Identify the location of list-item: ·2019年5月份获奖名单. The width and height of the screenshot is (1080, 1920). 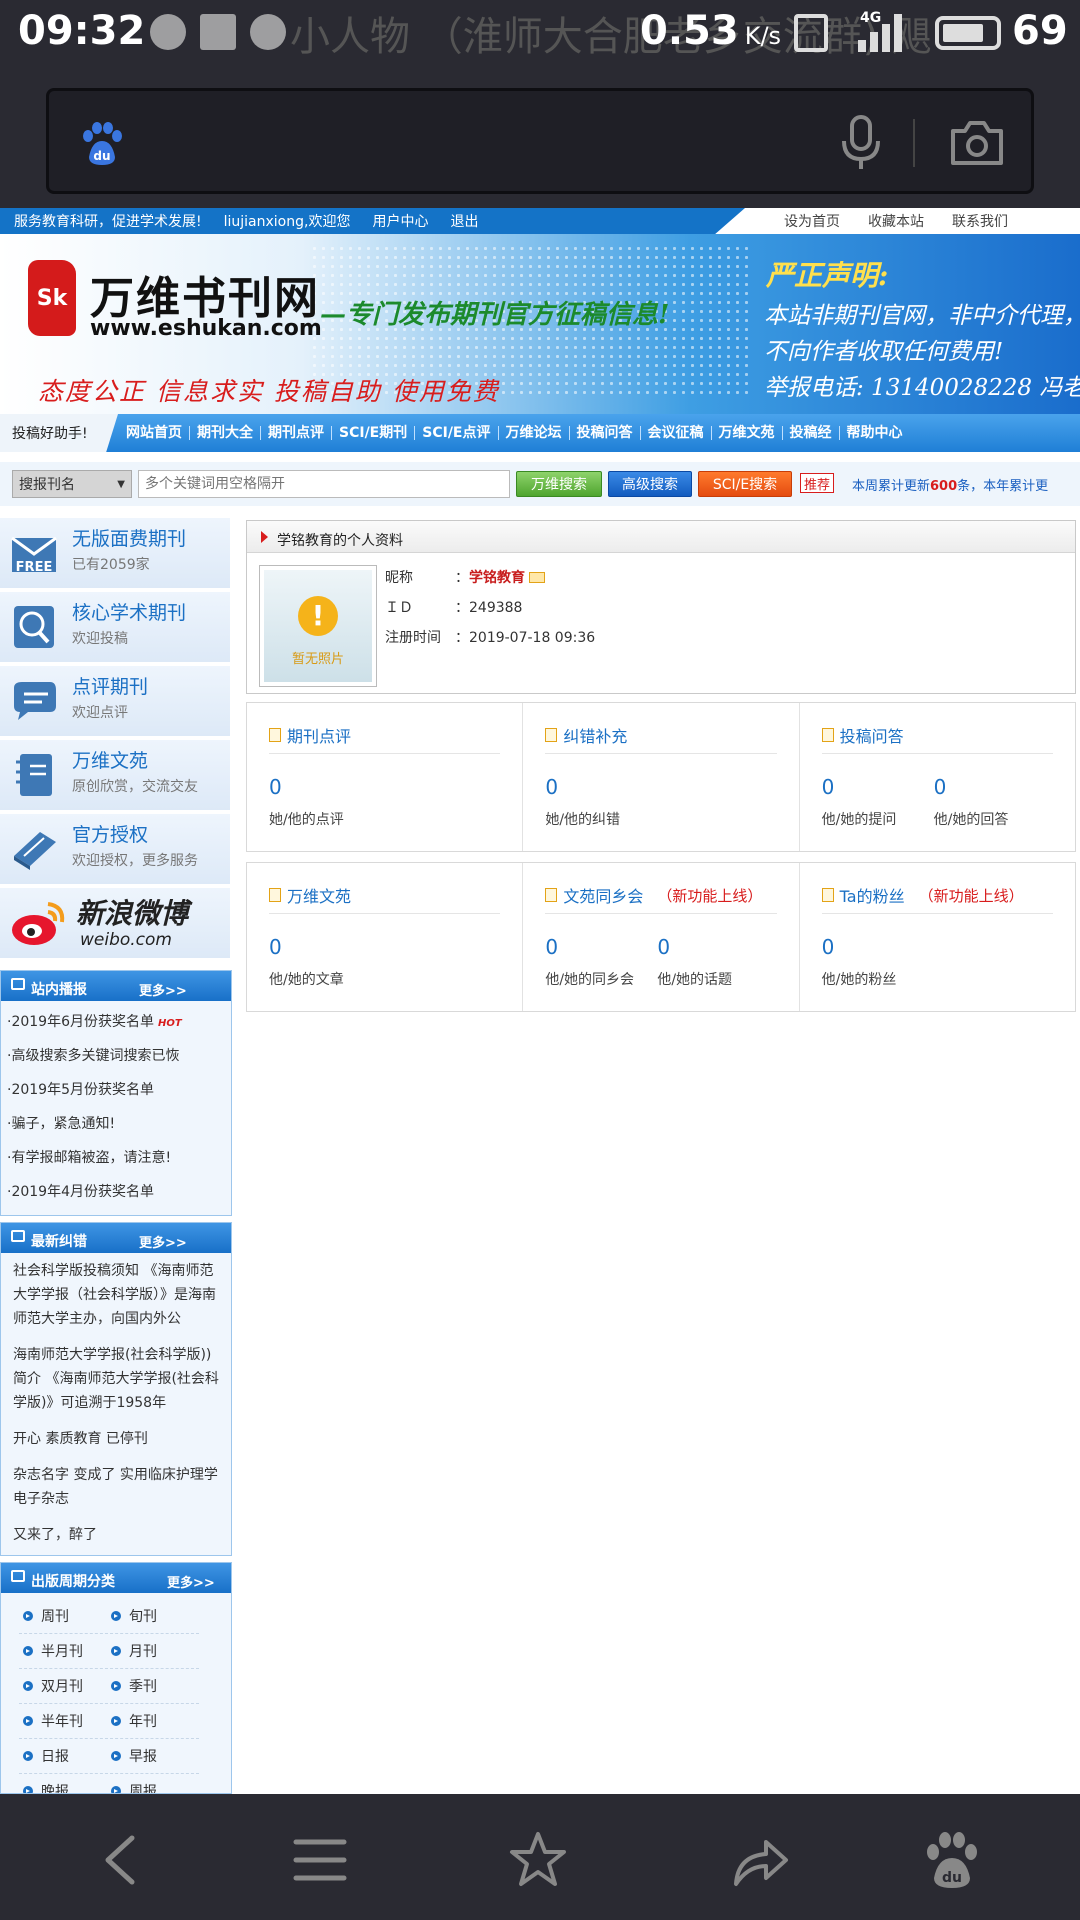
(116, 1090).